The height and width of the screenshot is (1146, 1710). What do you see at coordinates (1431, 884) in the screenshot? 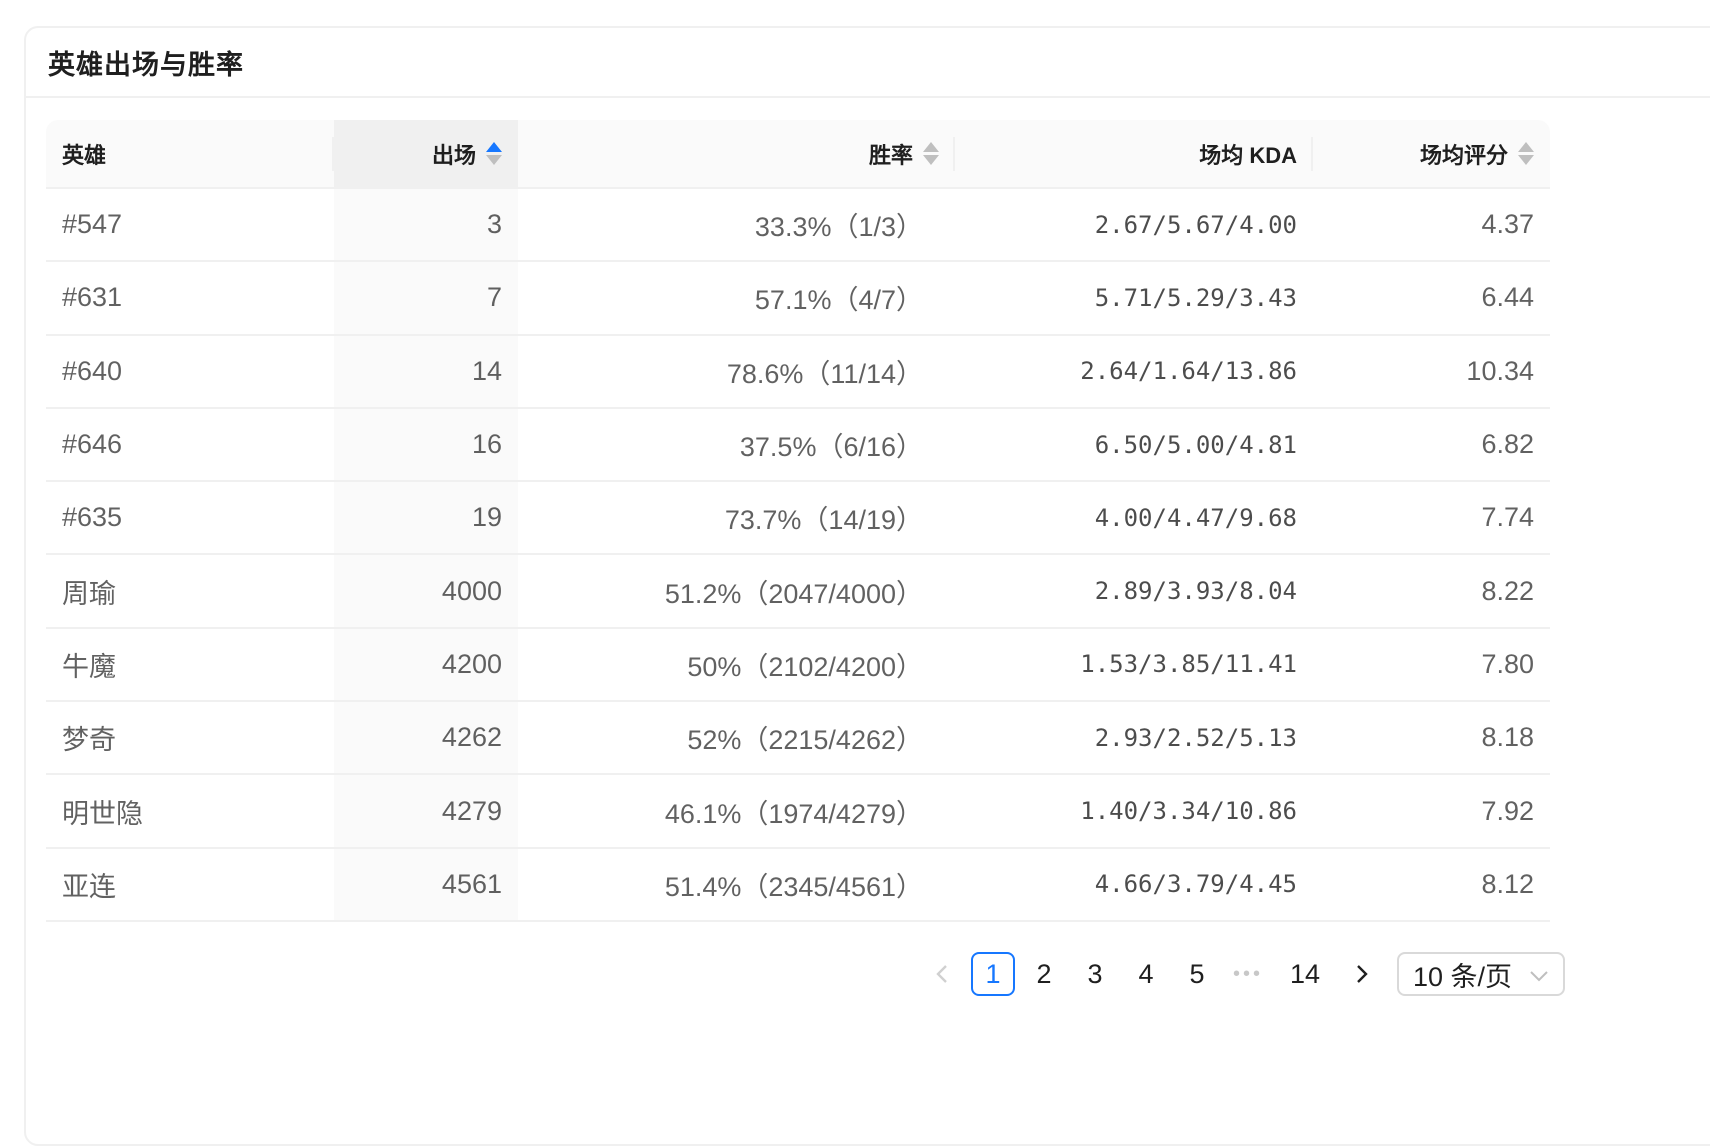
I see `score-cell: 8.12` at bounding box center [1431, 884].